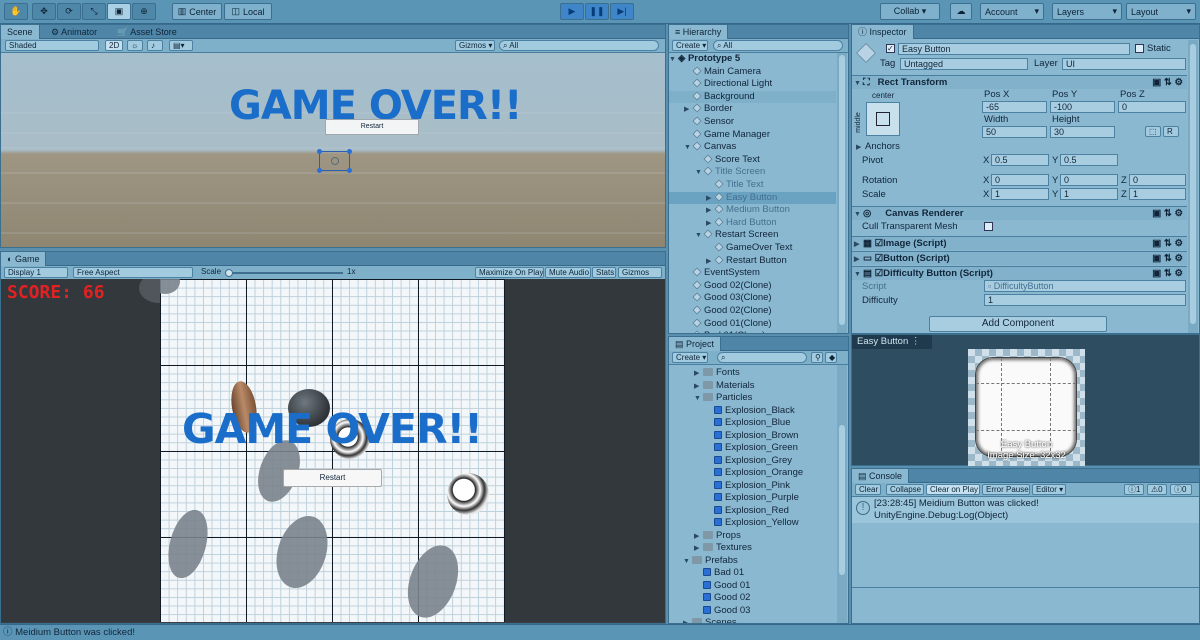  What do you see at coordinates (752, 261) in the screenshot?
I see `hierarchy-item: ▶ Restart Button` at bounding box center [752, 261].